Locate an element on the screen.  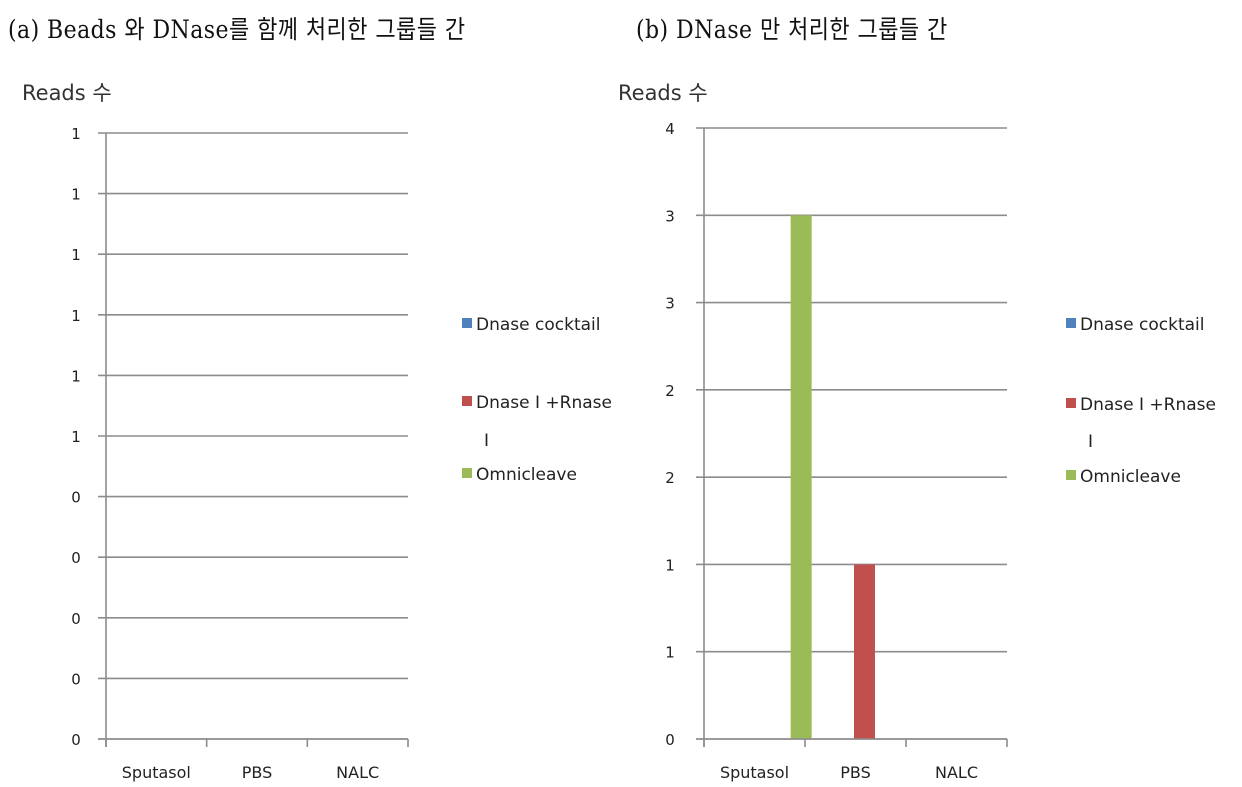
y-tick-labels: 0 0 0 0 0 1 1 1 1 1 1 is located at coordinates (76, 437).